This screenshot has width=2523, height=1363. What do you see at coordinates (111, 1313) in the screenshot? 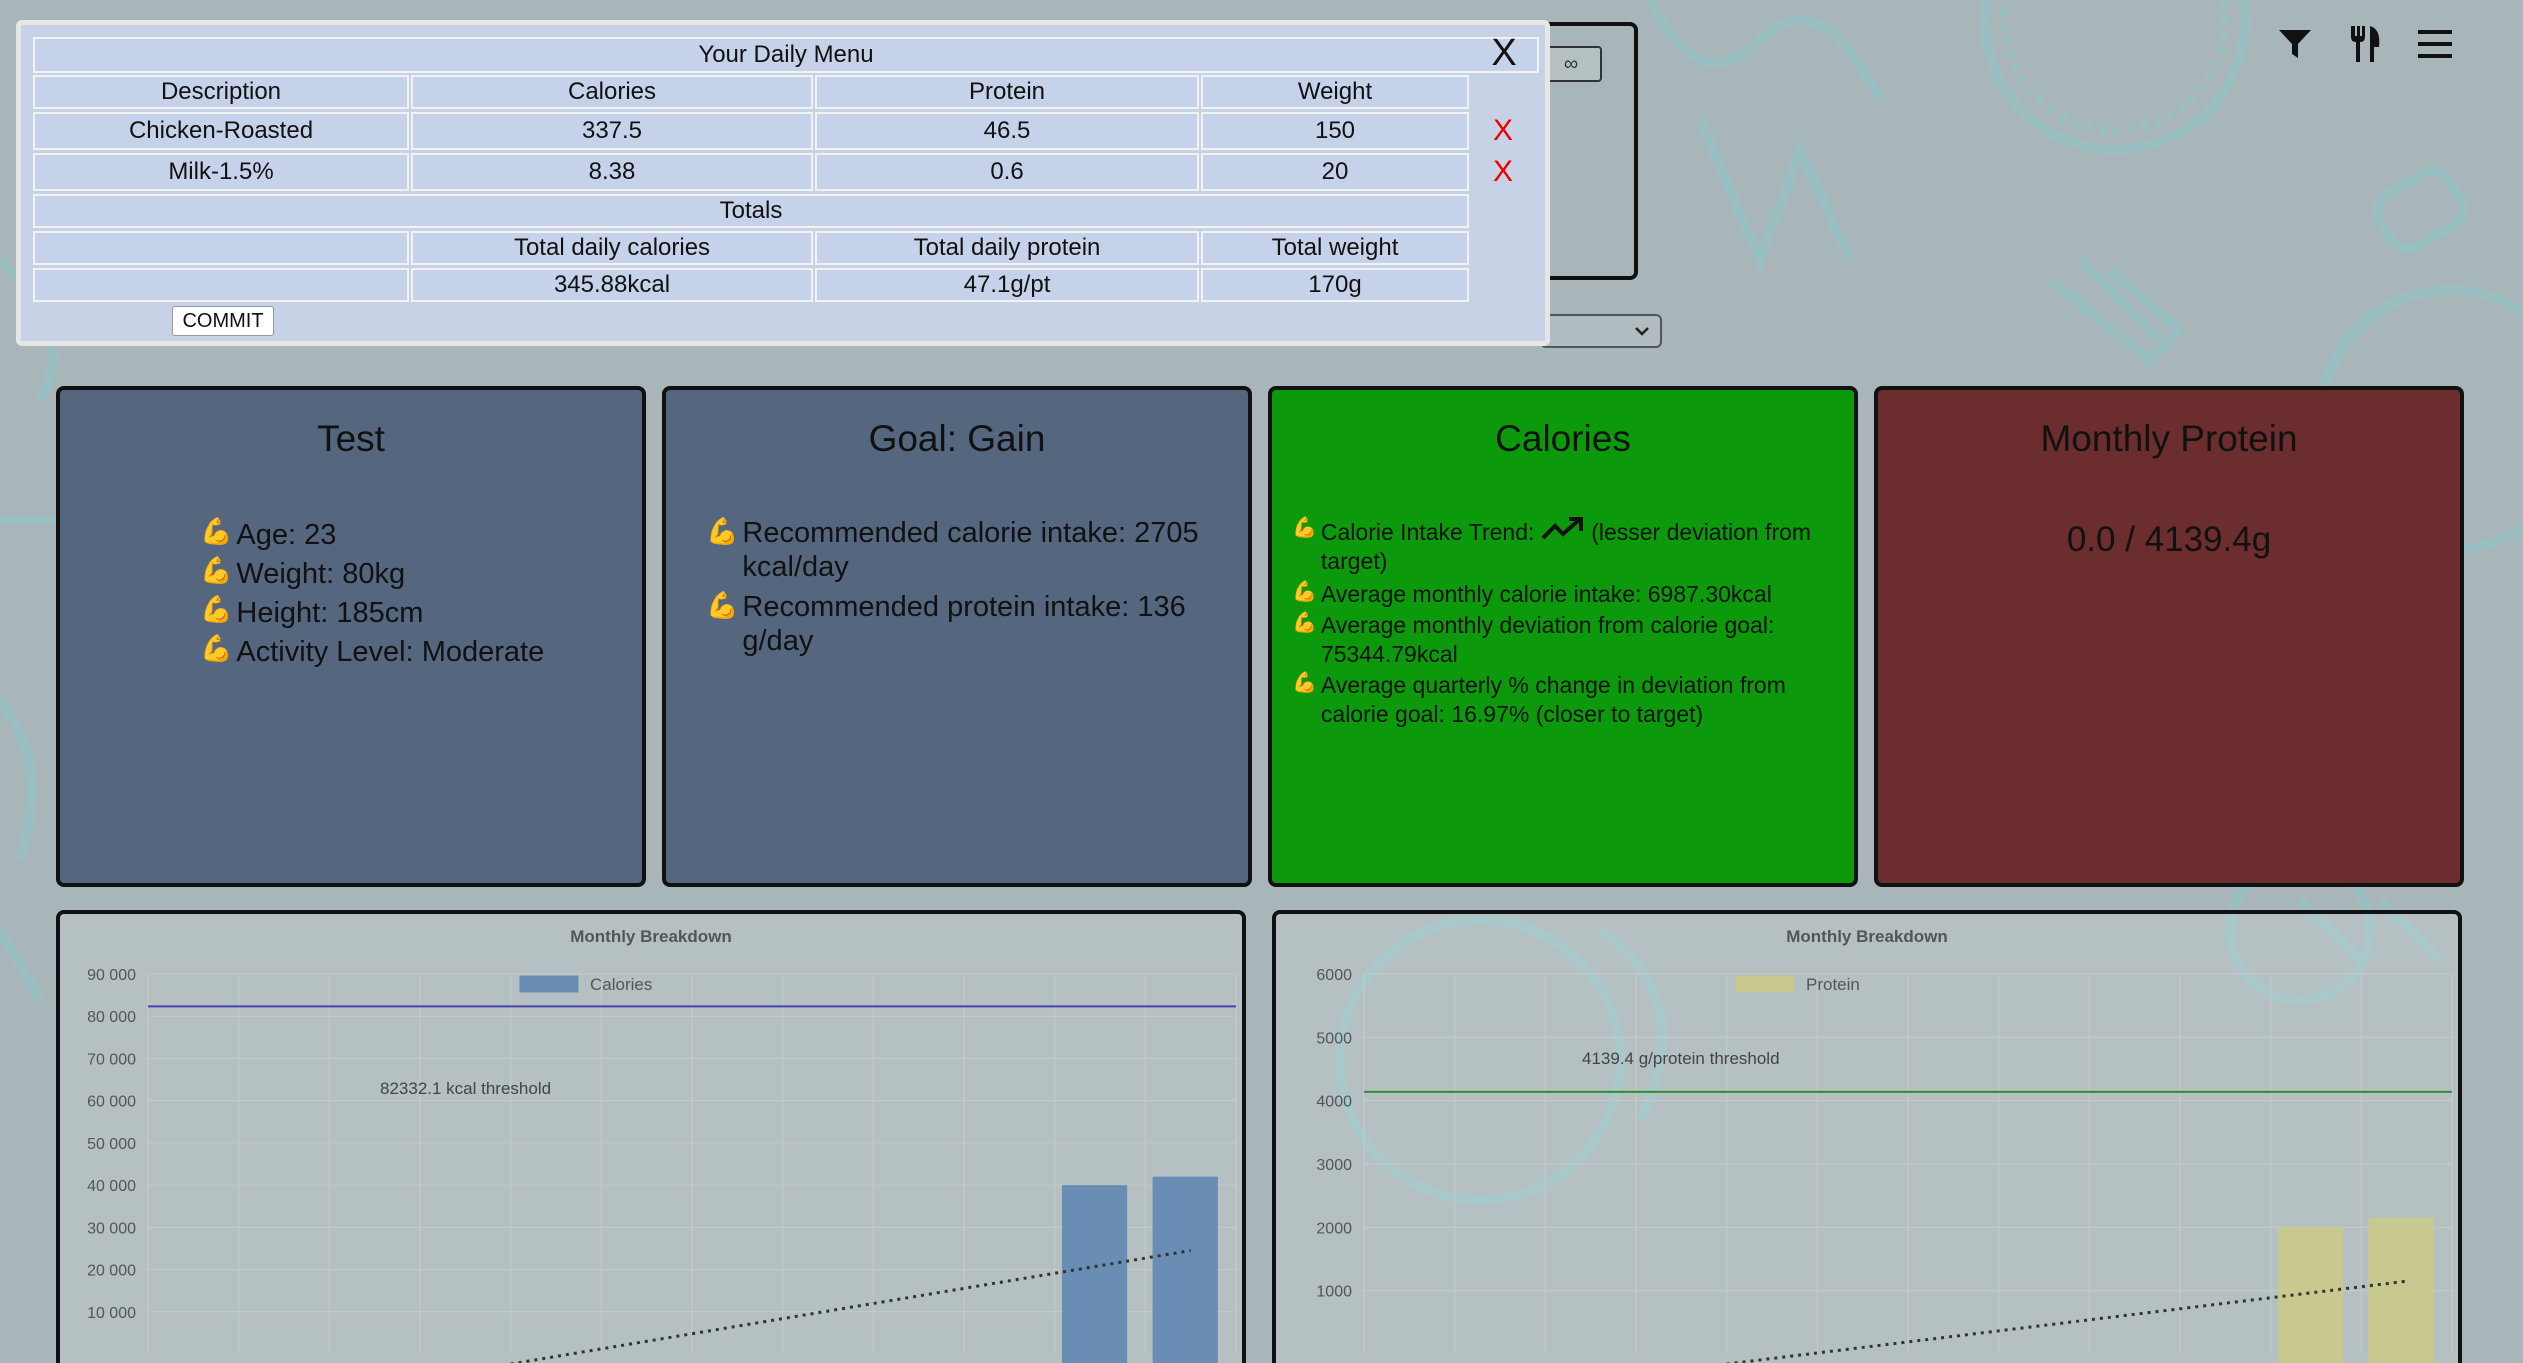
I see `y-tick-label: 10 000` at bounding box center [111, 1313].